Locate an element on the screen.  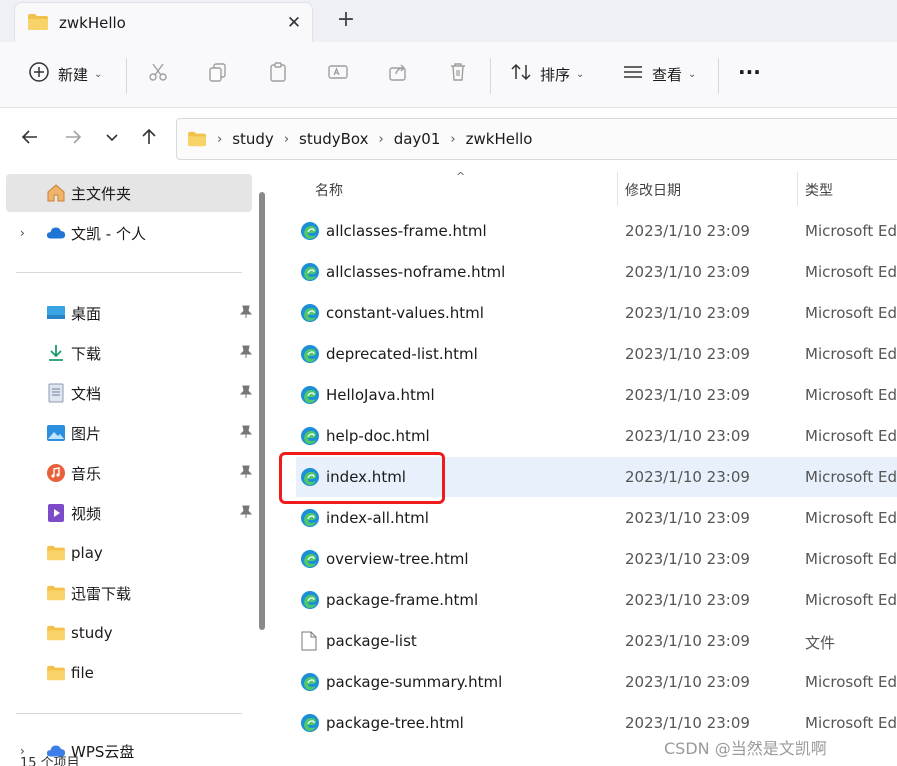
sidebar-item-downloads: 下载 is located at coordinates (129, 353).